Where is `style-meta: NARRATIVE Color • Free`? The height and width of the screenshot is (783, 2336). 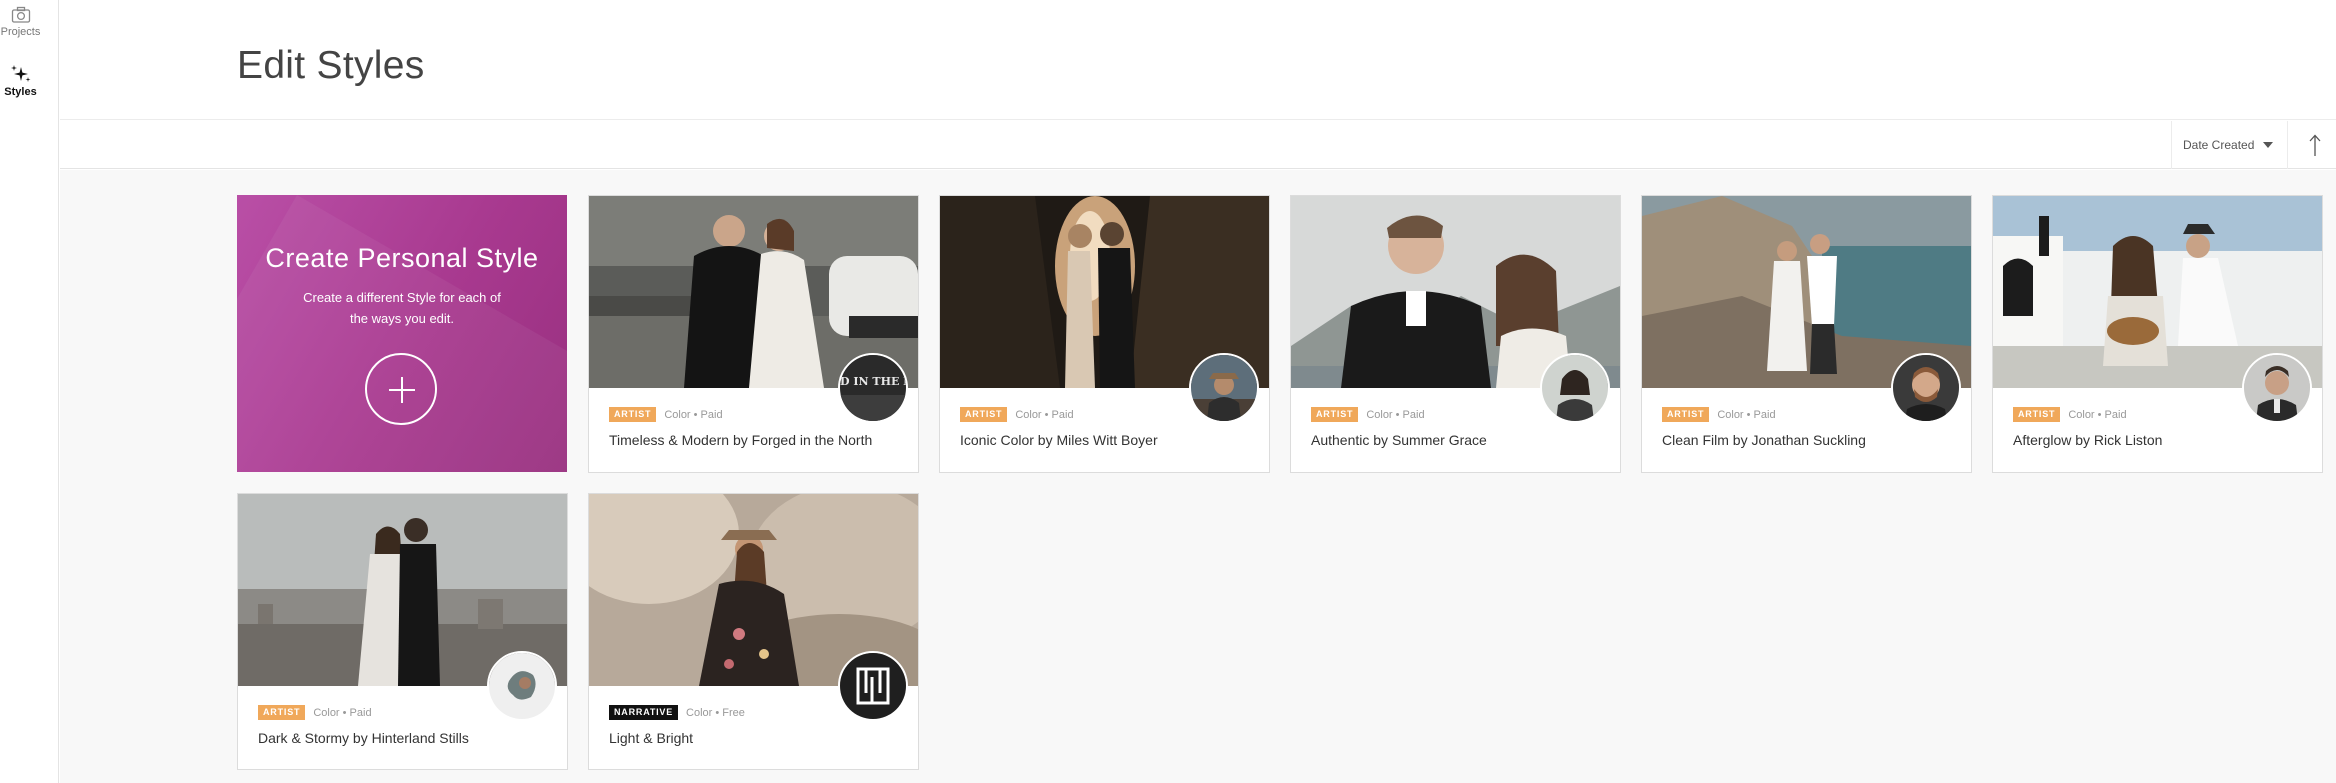
style-meta: NARRATIVE Color • Free is located at coordinates (677, 712).